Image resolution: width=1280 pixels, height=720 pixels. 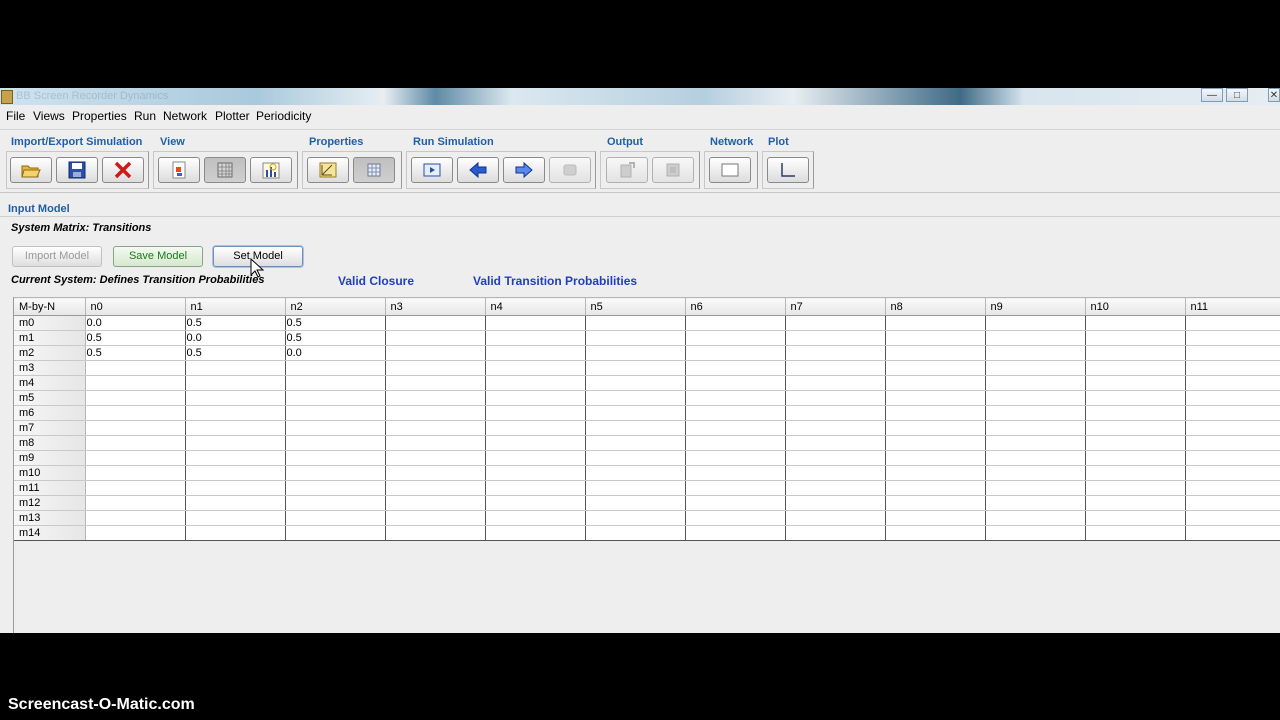 What do you see at coordinates (935, 306) in the screenshot?
I see `column-header-n8: n8` at bounding box center [935, 306].